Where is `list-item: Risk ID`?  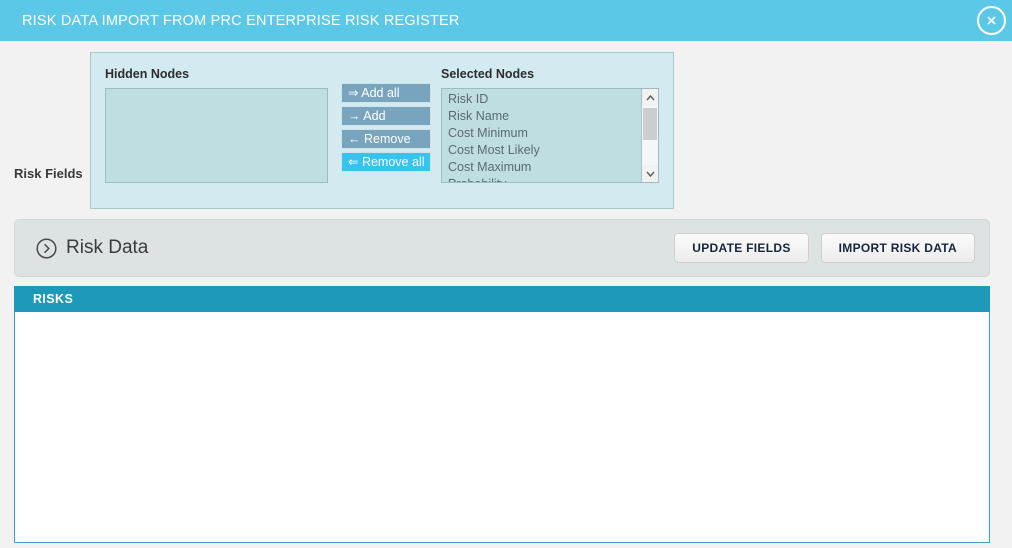 list-item: Risk ID is located at coordinates (544, 99).